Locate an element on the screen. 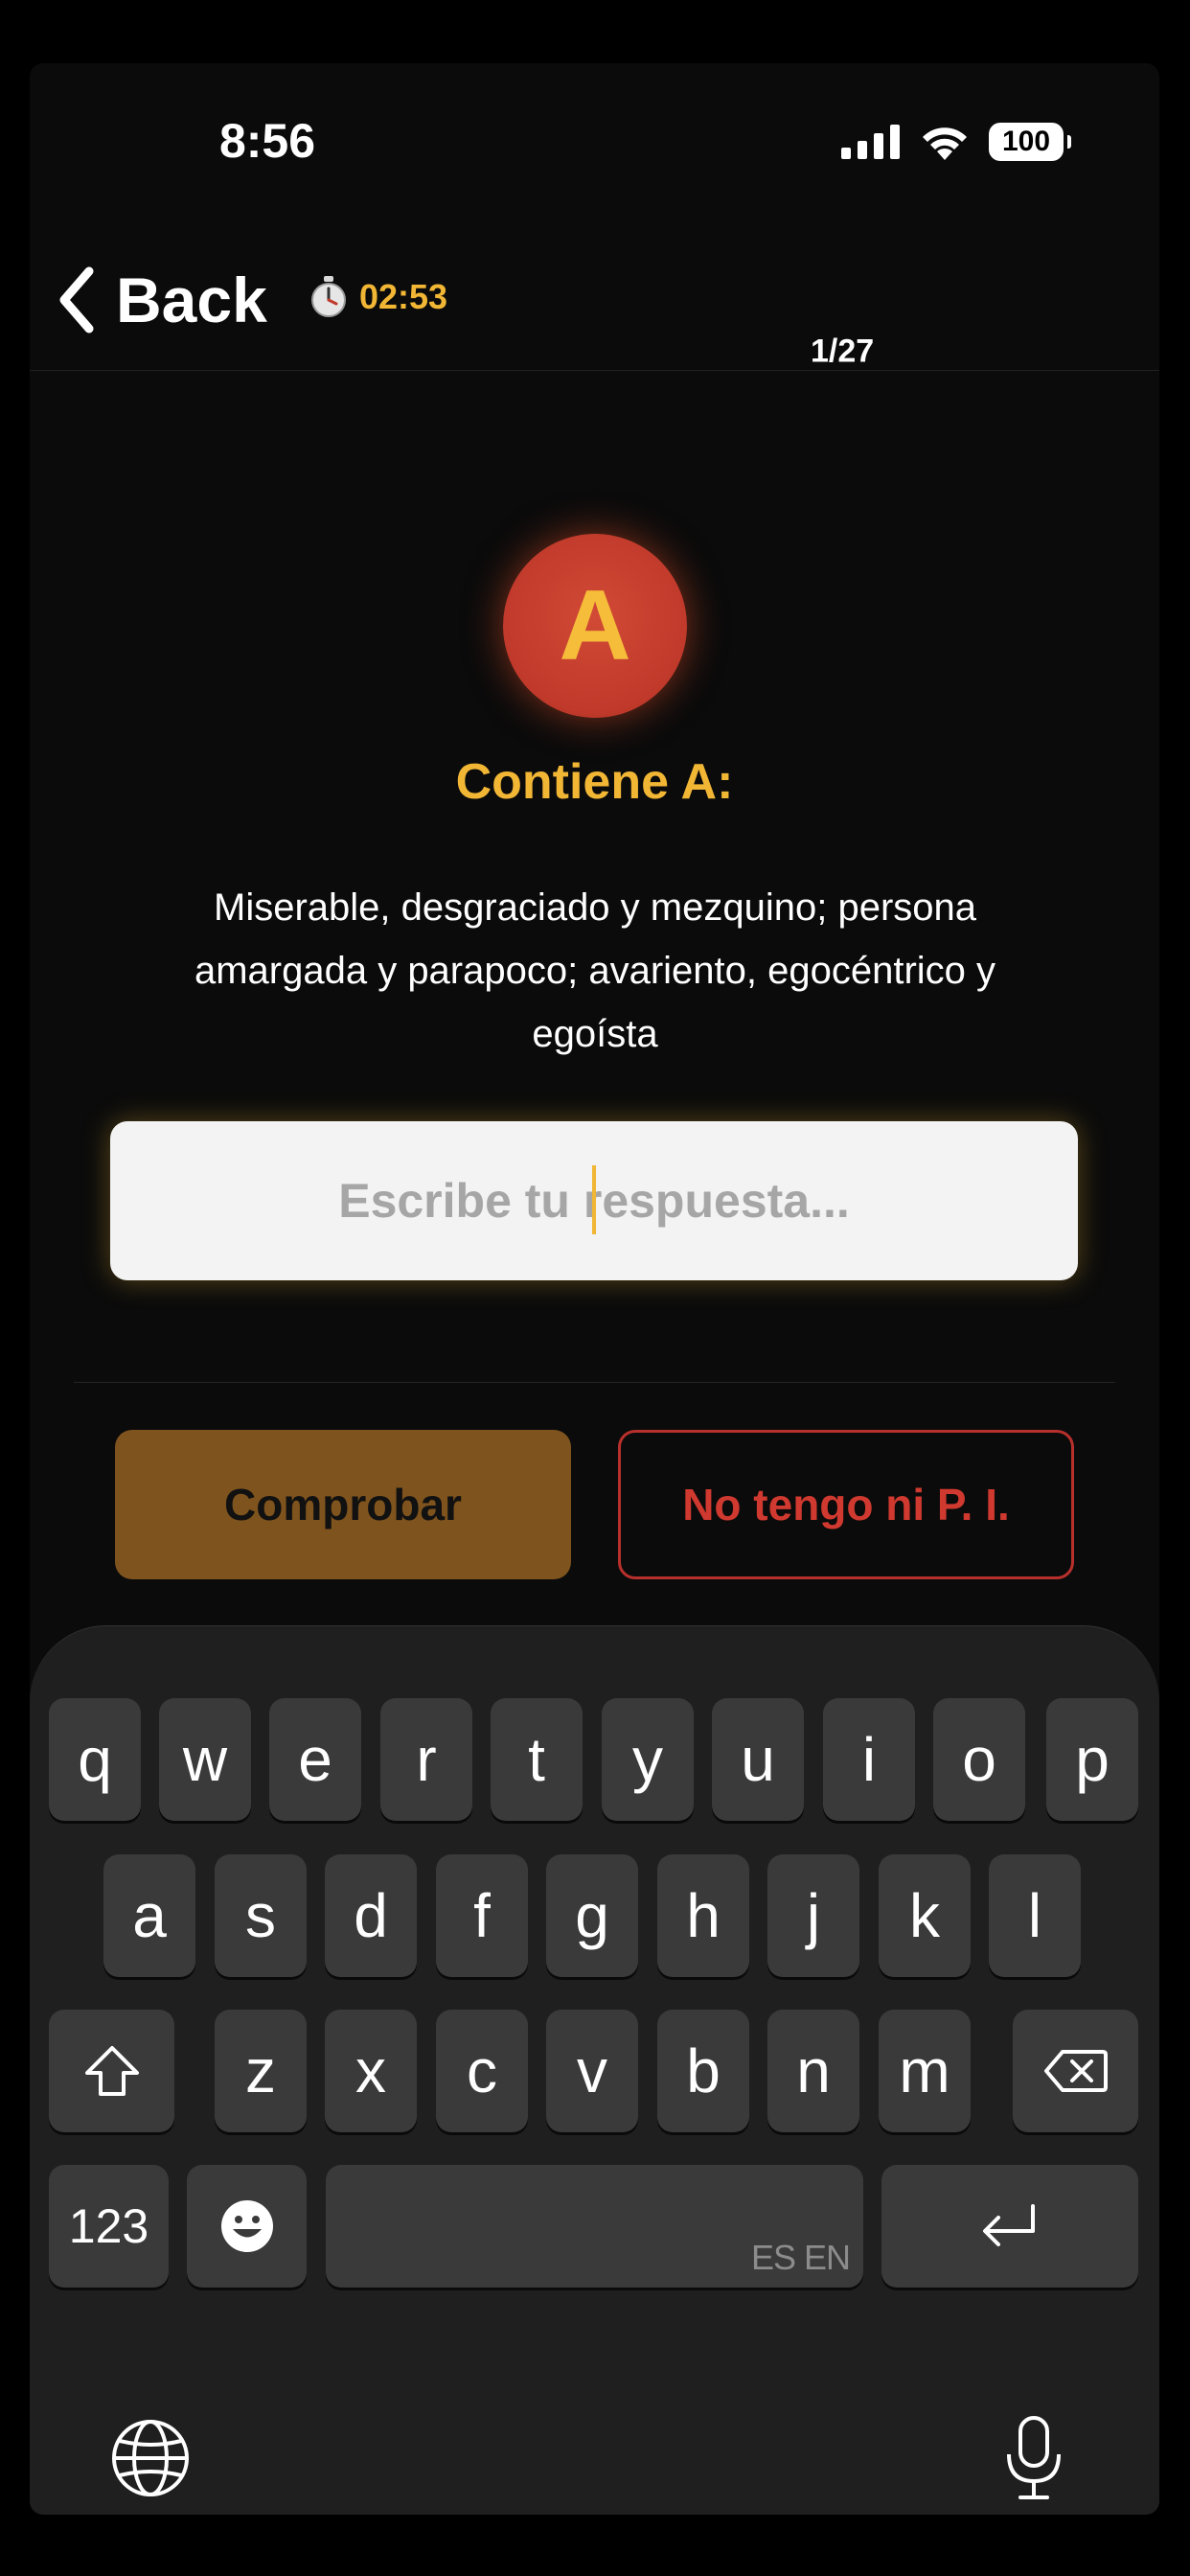 The width and height of the screenshot is (1190, 2576). signal-icon is located at coordinates (871, 142).